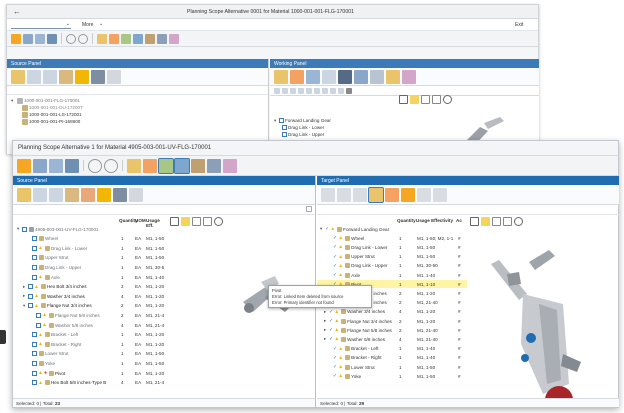  I want to click on table-row: ✓ ▲ Drag Link - Lower 1 M1, 1-50 #, so click(392, 247).